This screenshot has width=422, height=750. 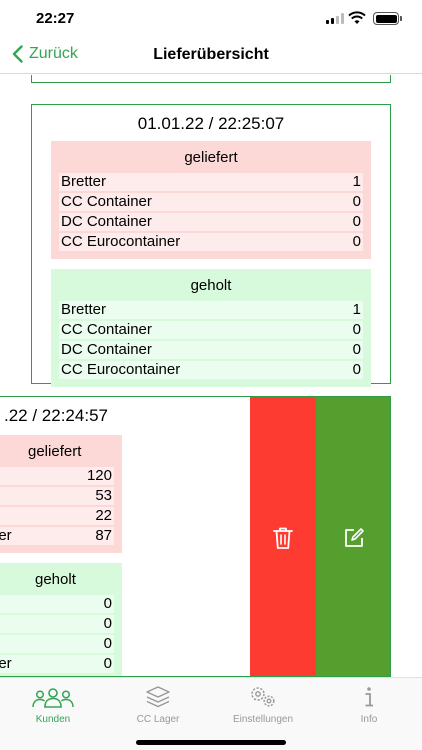 I want to click on people-icon, so click(x=53, y=698).